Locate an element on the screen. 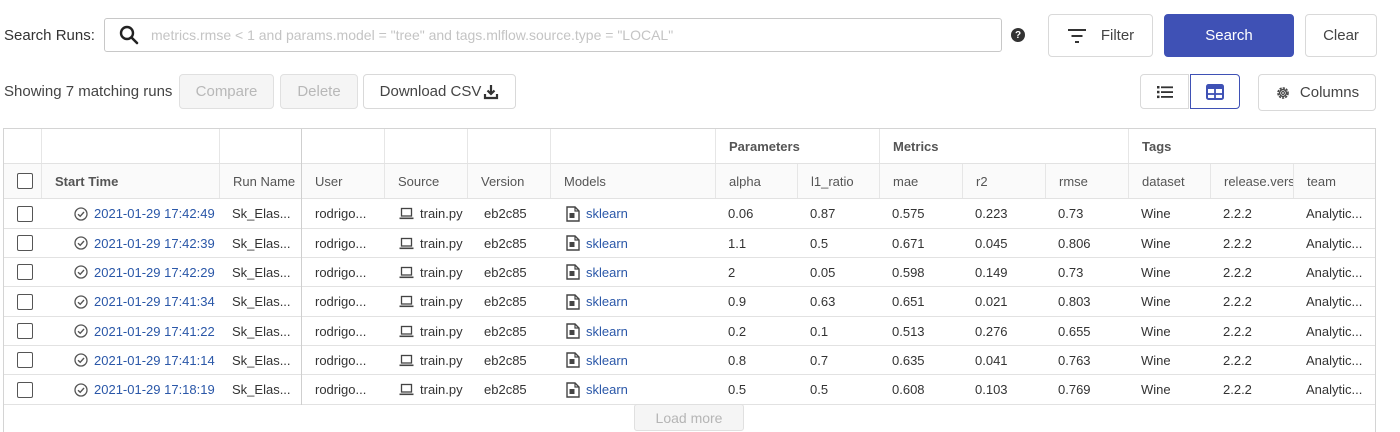 The height and width of the screenshot is (432, 1400). start-time-link: 2021-01-29 17:41:22 is located at coordinates (154, 331).